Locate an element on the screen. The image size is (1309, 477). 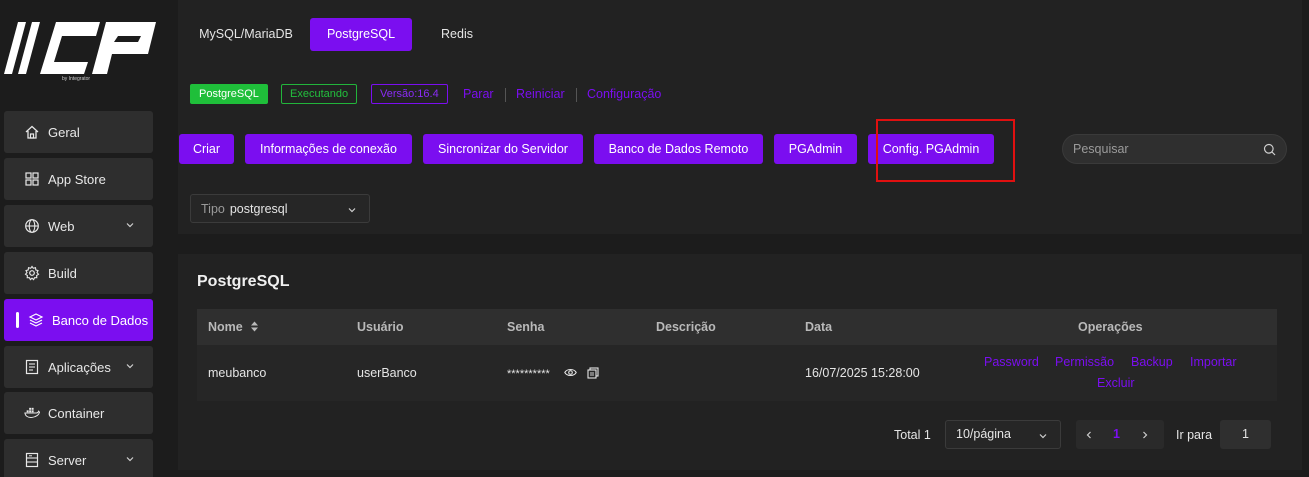
sidebar-item-label: Container is located at coordinates (76, 413).